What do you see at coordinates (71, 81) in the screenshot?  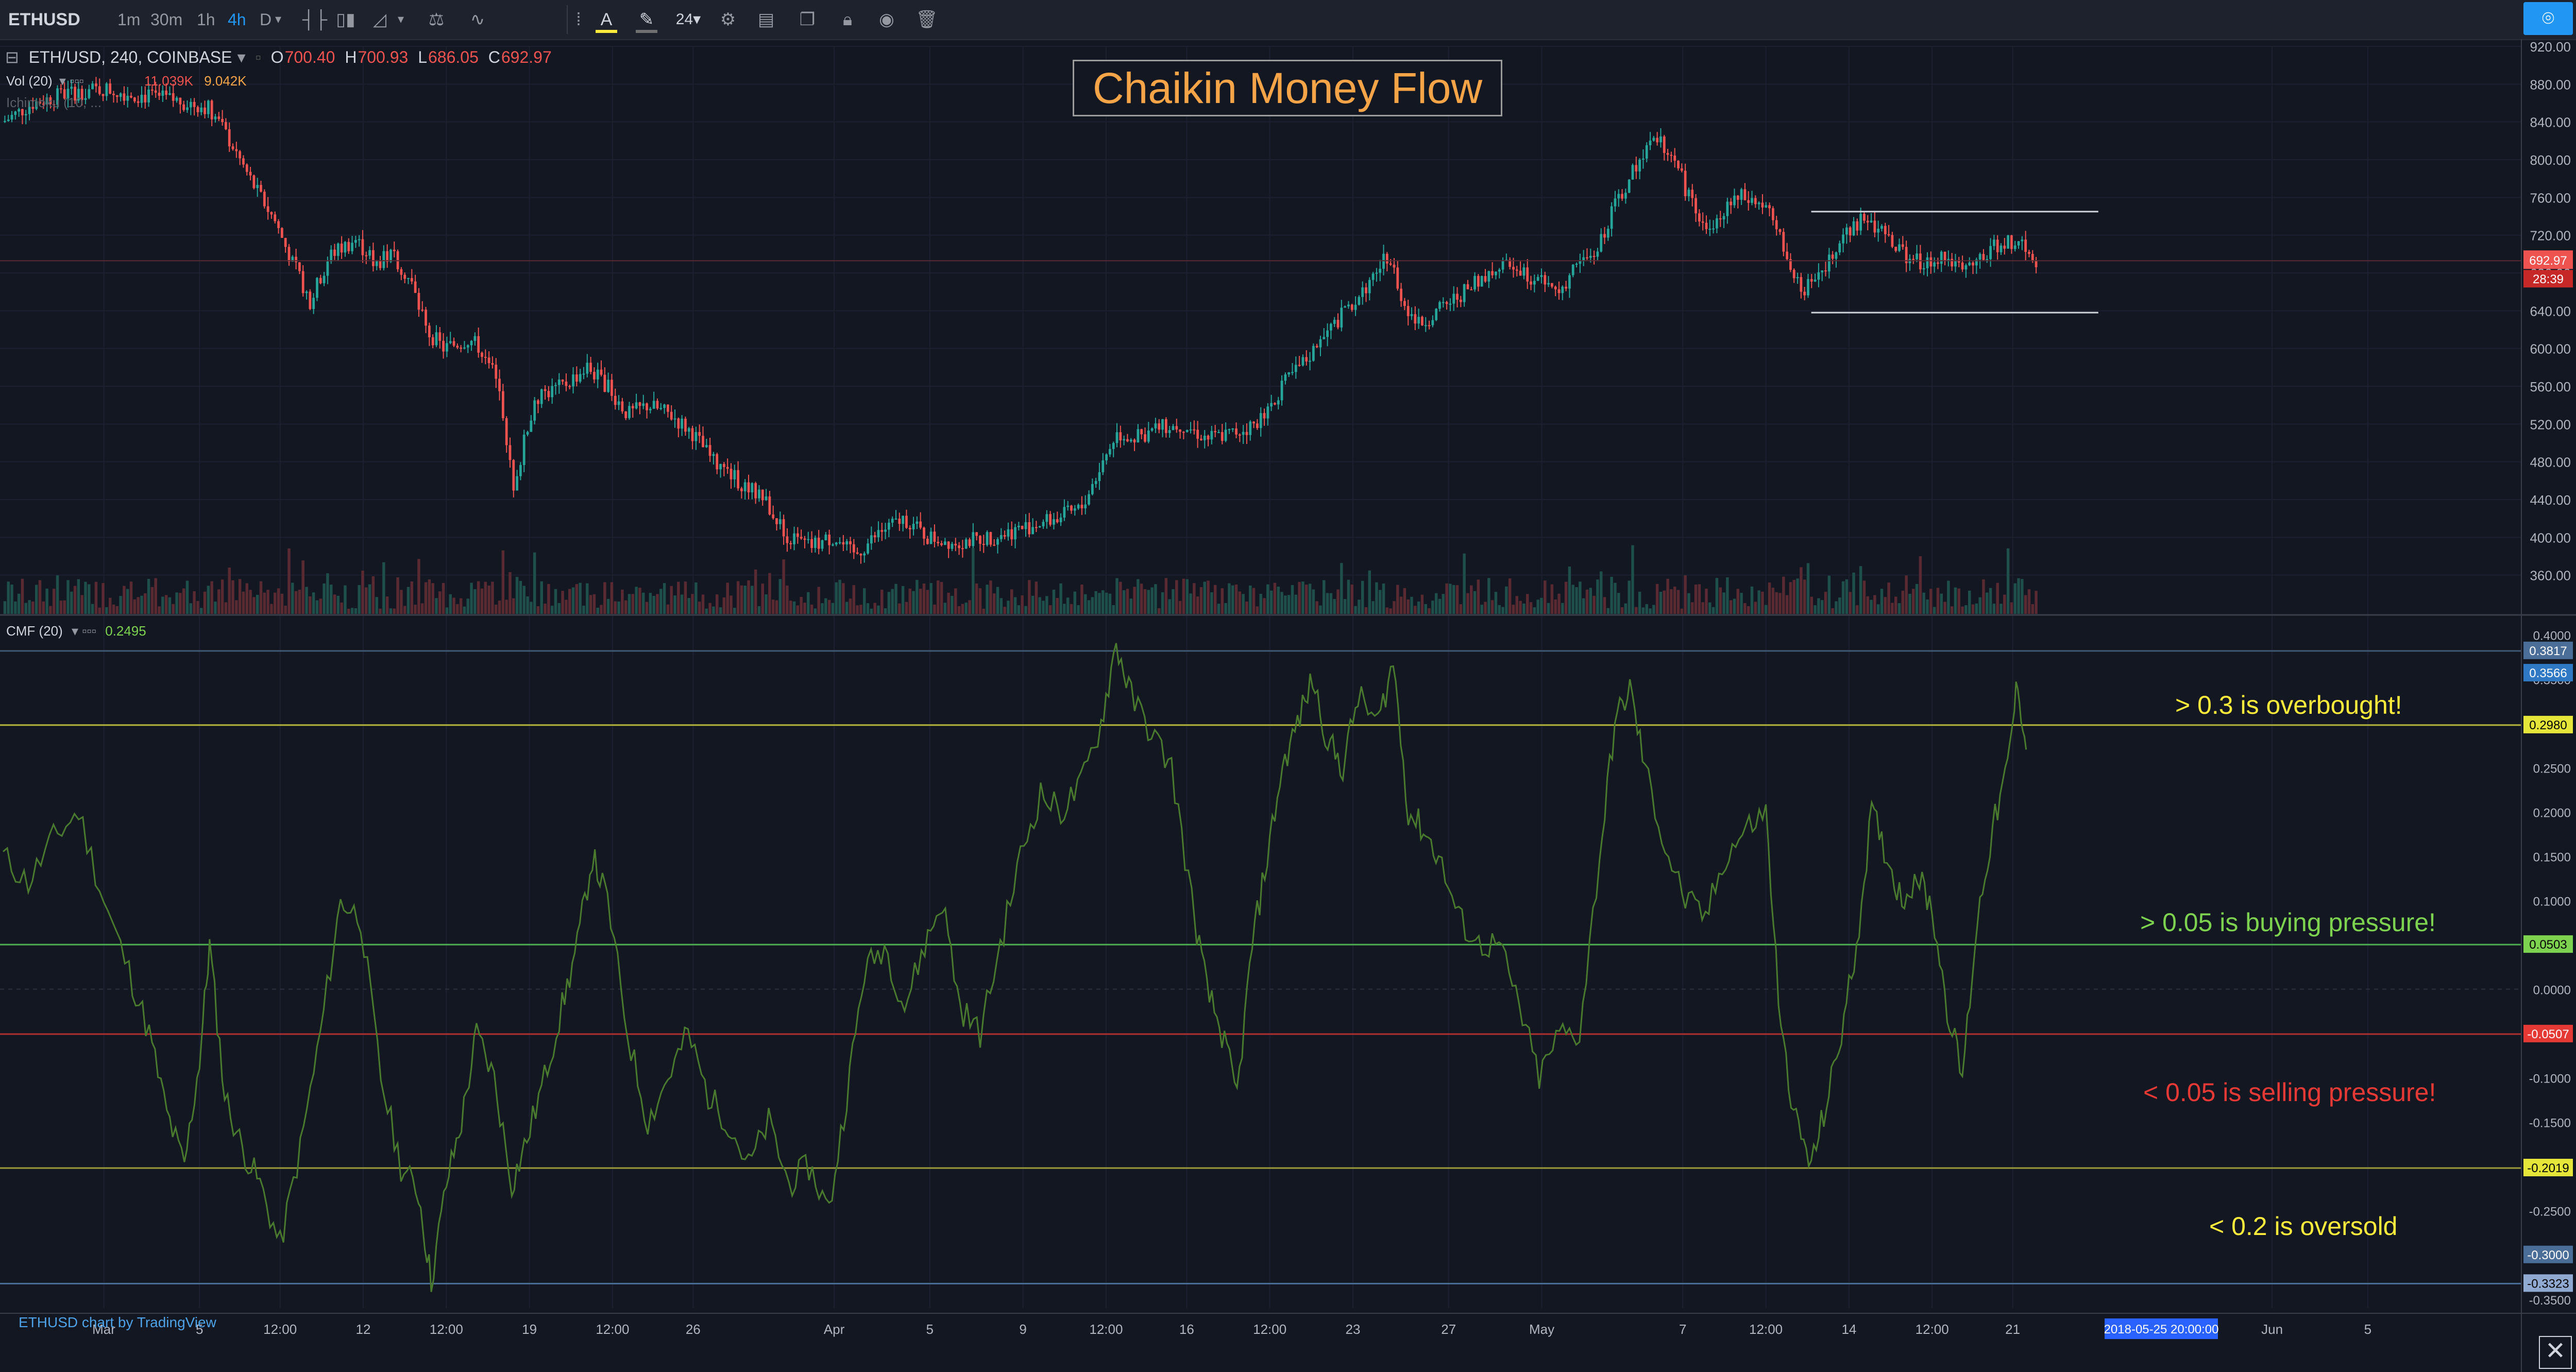 I see `volume-controls-icon: ▾ ▫▫▫` at bounding box center [71, 81].